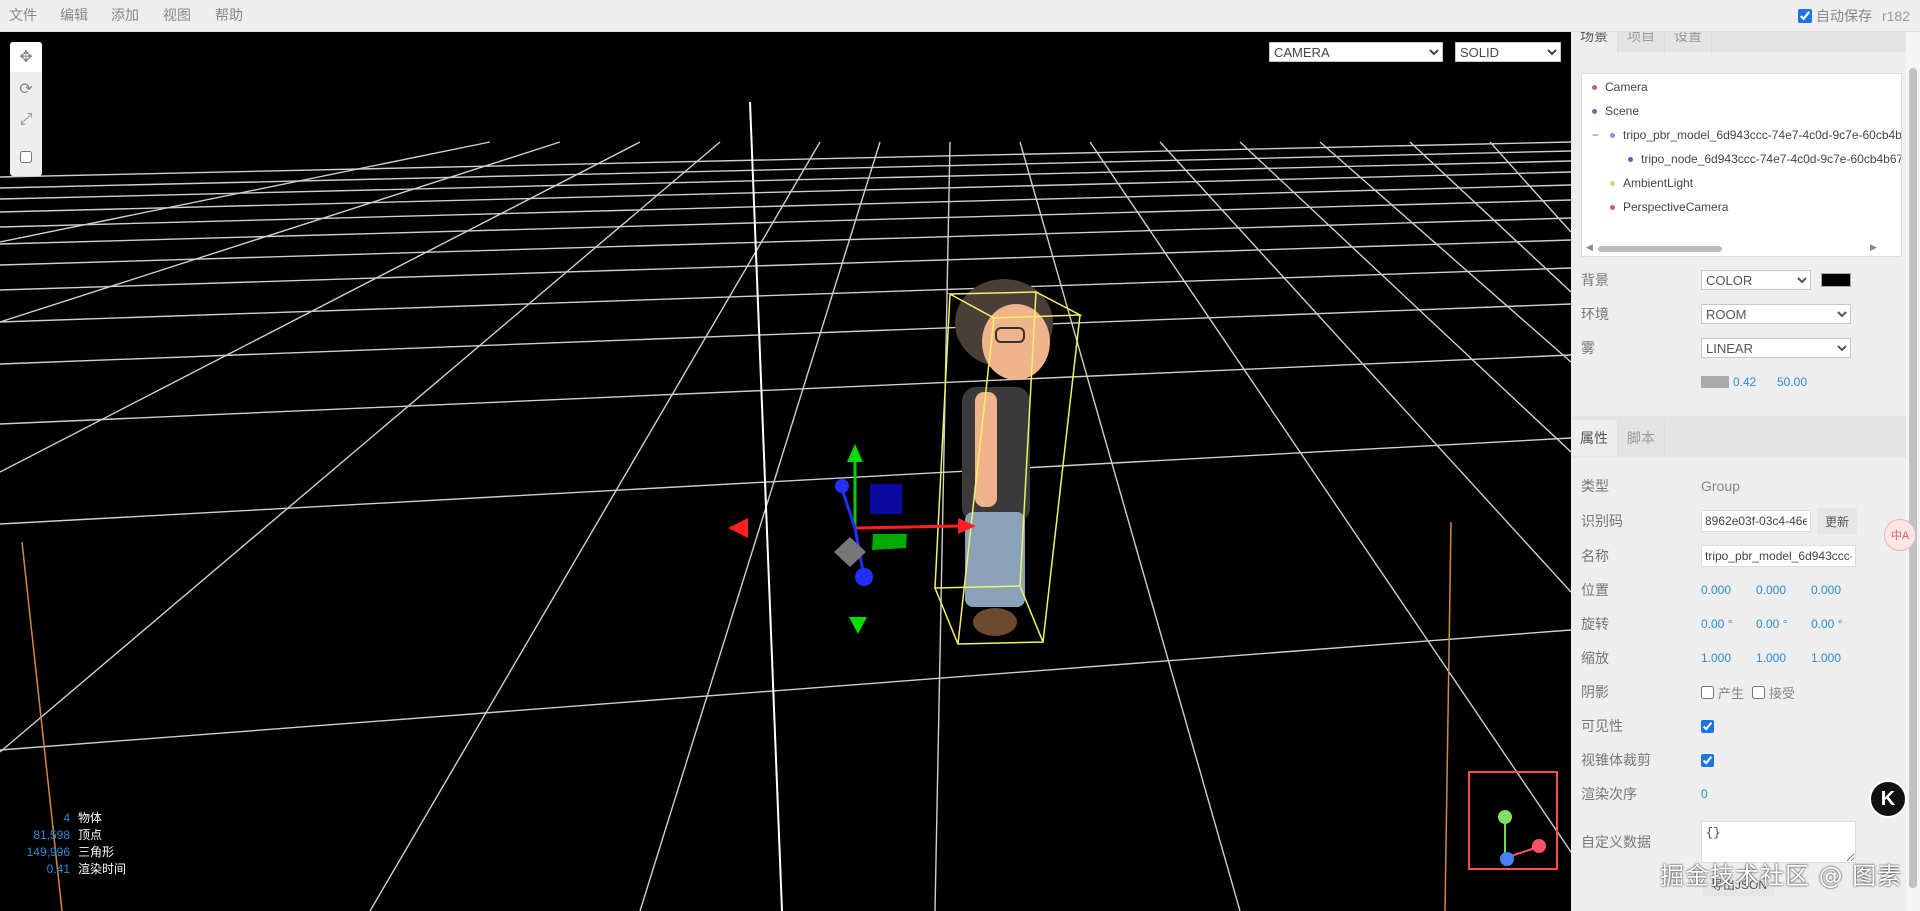  I want to click on uuid-row: 识别码 更新, so click(1741, 521).